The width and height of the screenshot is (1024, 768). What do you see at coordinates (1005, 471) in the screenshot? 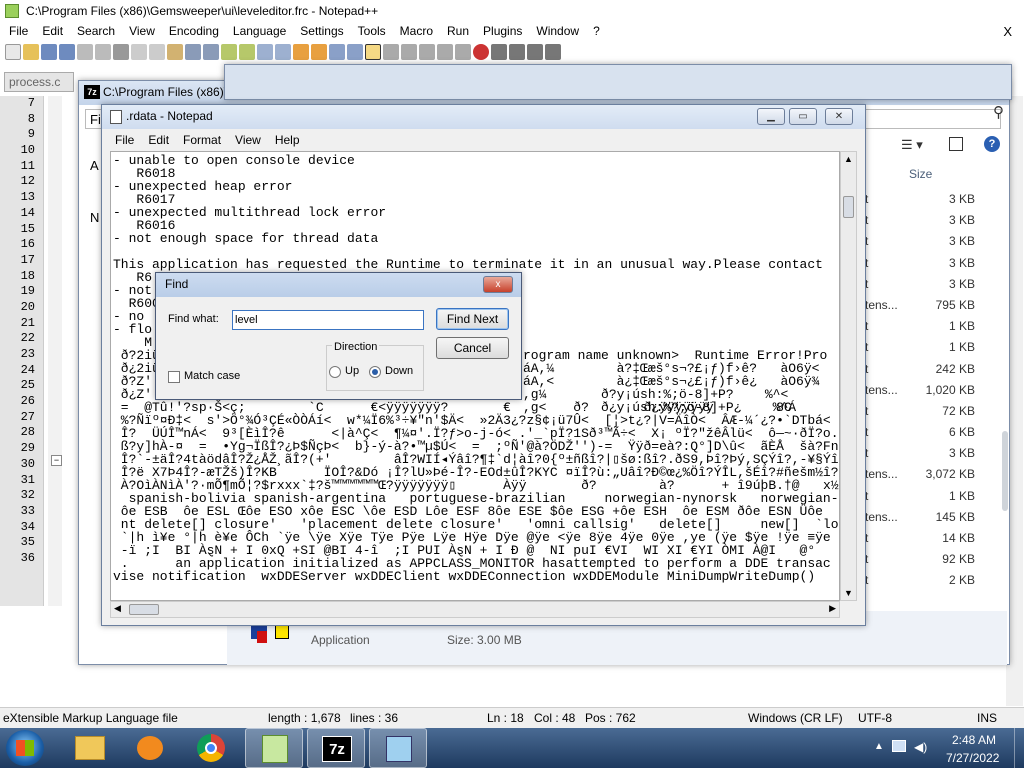
I see `7zip-vscroll-thumb` at bounding box center [1005, 471].